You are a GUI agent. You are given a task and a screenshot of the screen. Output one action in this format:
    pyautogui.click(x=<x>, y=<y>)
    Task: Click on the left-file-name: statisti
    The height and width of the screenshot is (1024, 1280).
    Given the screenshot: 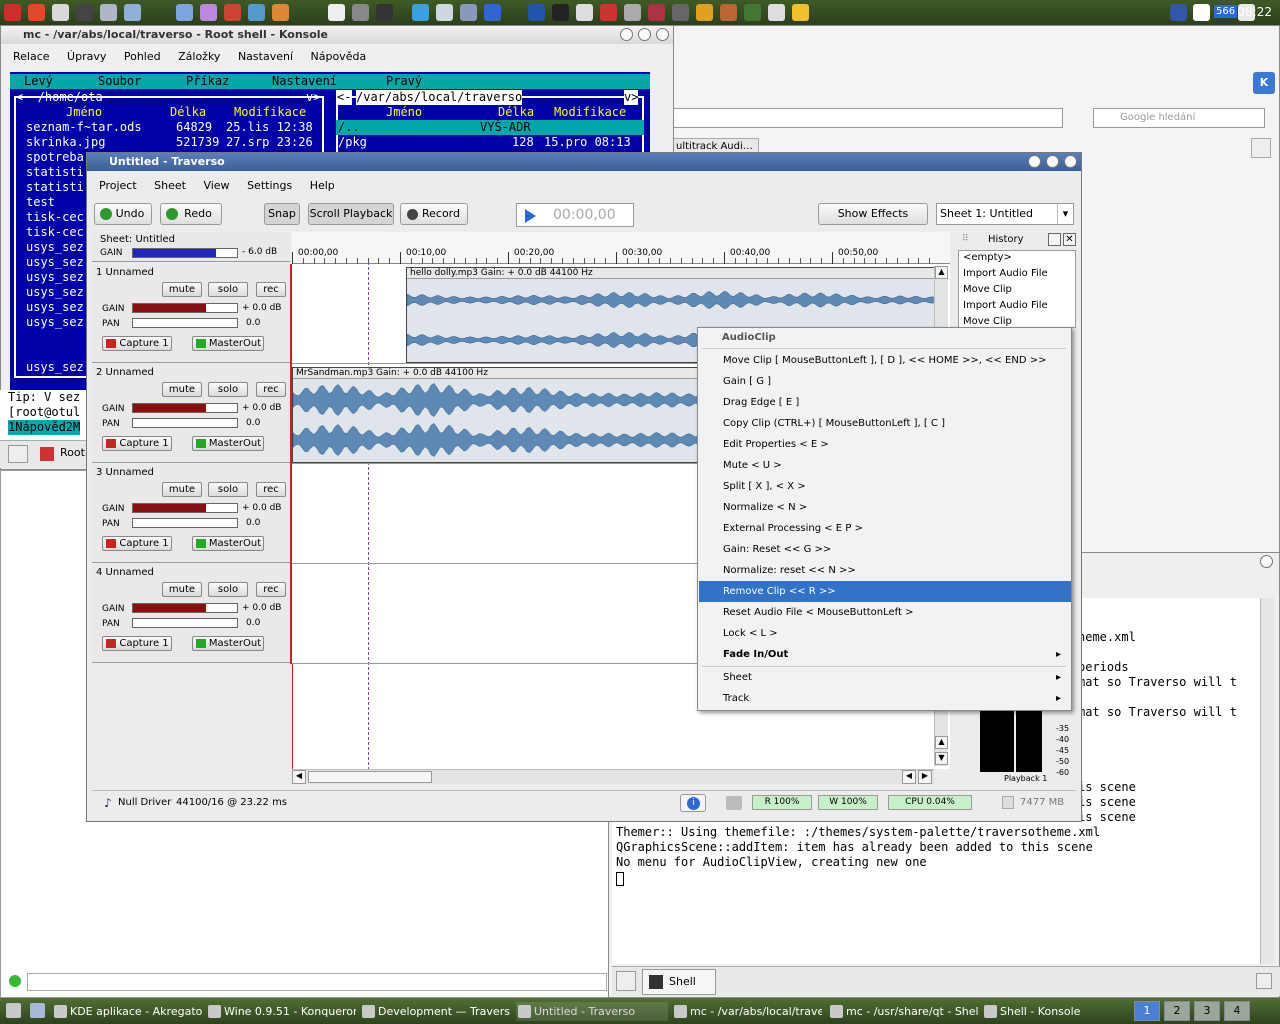 What is the action you would take?
    pyautogui.click(x=55, y=172)
    